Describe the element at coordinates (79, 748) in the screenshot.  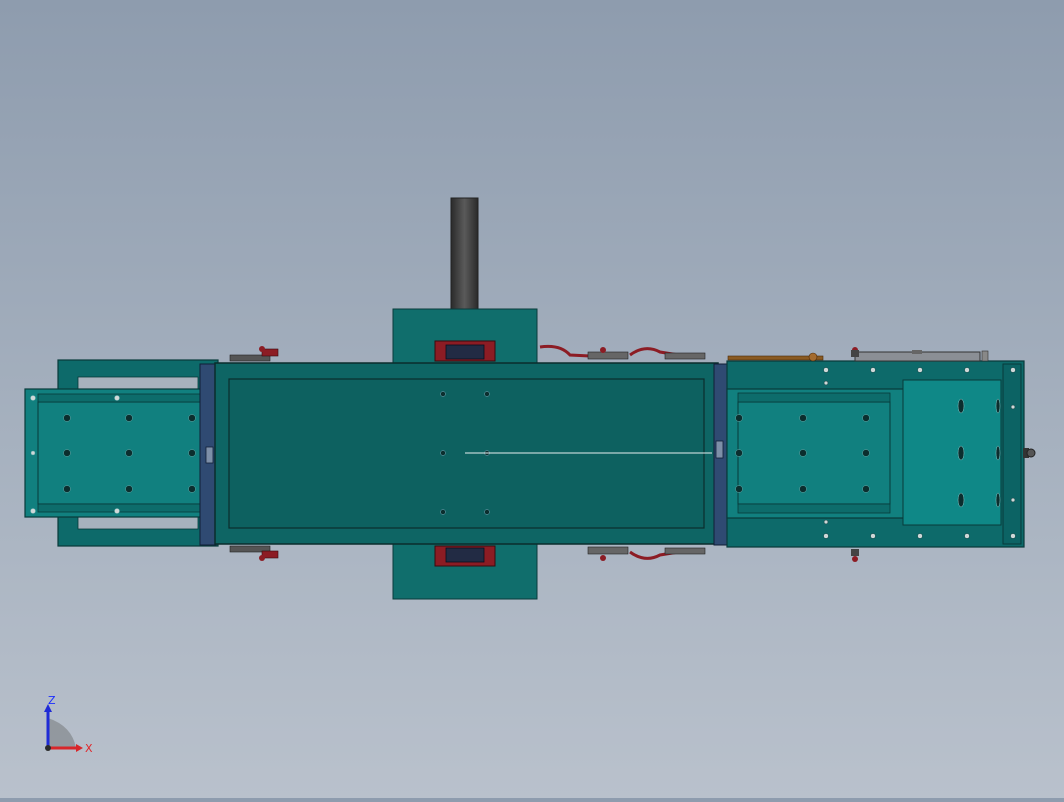
I see `x-axis-arrow` at that location.